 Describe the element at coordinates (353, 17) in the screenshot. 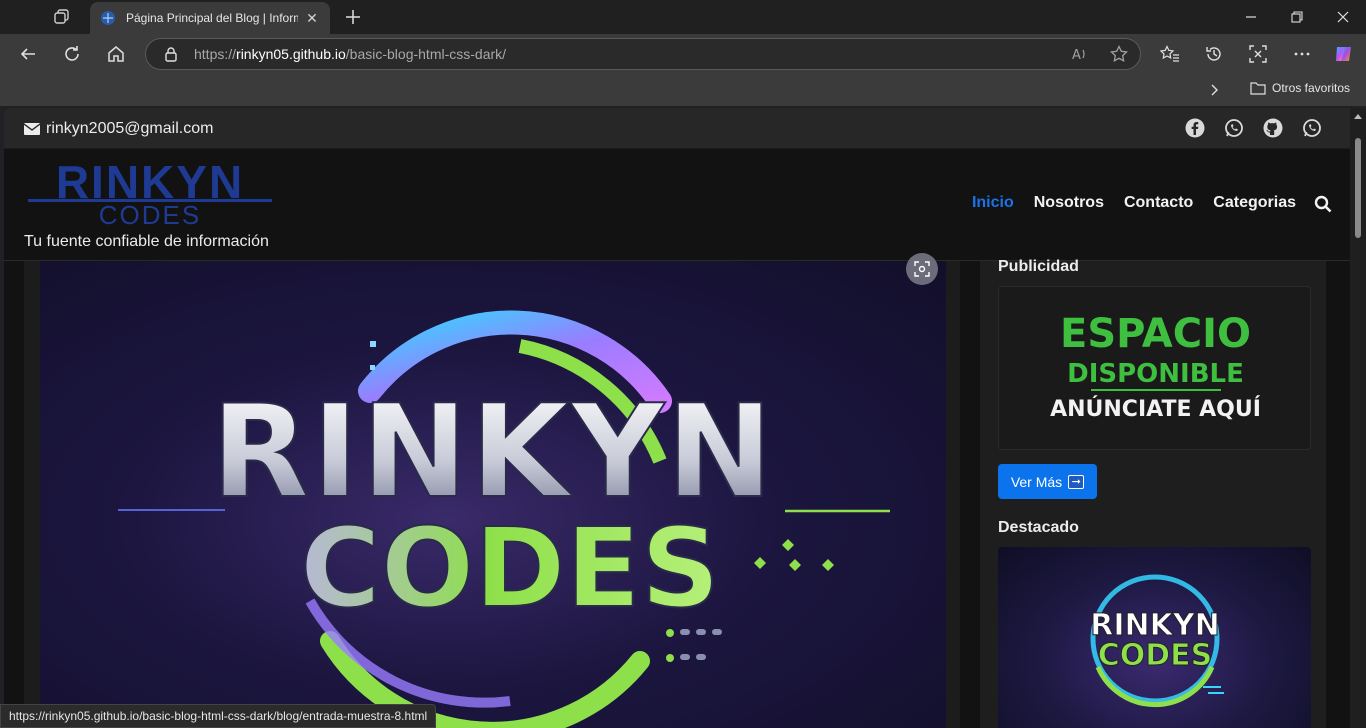

I see `new-tab-icon` at that location.